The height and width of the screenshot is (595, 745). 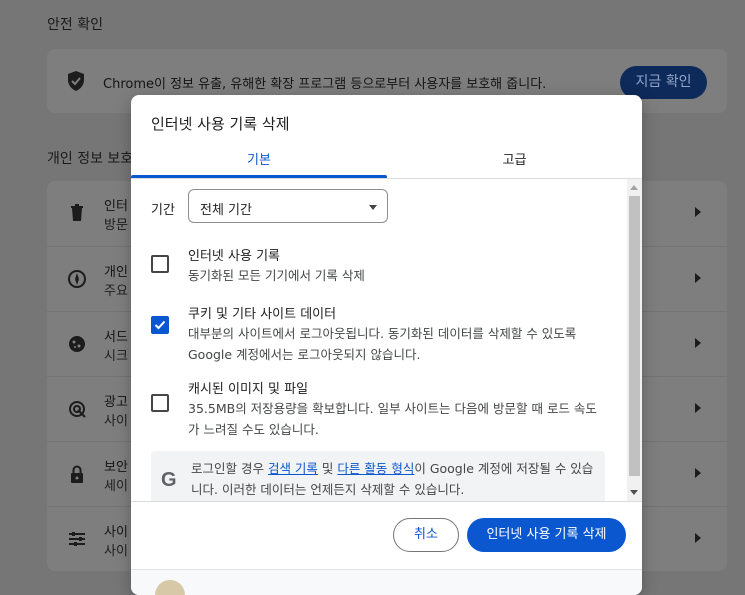 What do you see at coordinates (77, 539) in the screenshot?
I see `tune-sliders-icon` at bounding box center [77, 539].